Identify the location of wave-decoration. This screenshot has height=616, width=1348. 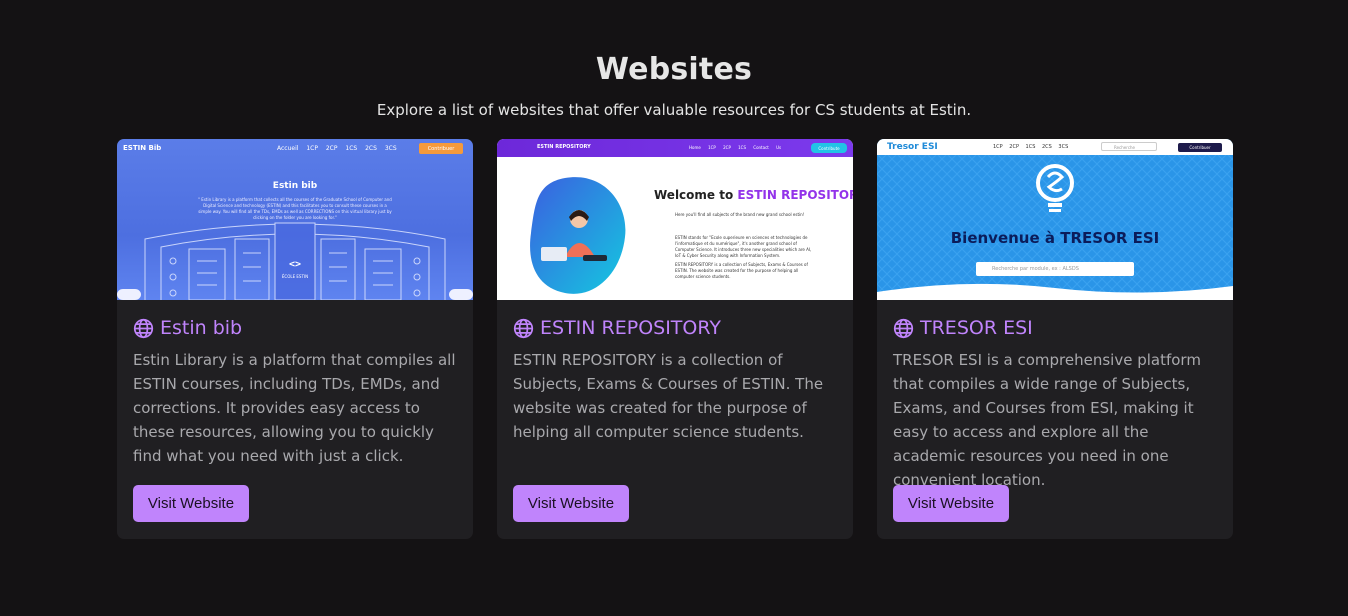
(1055, 291).